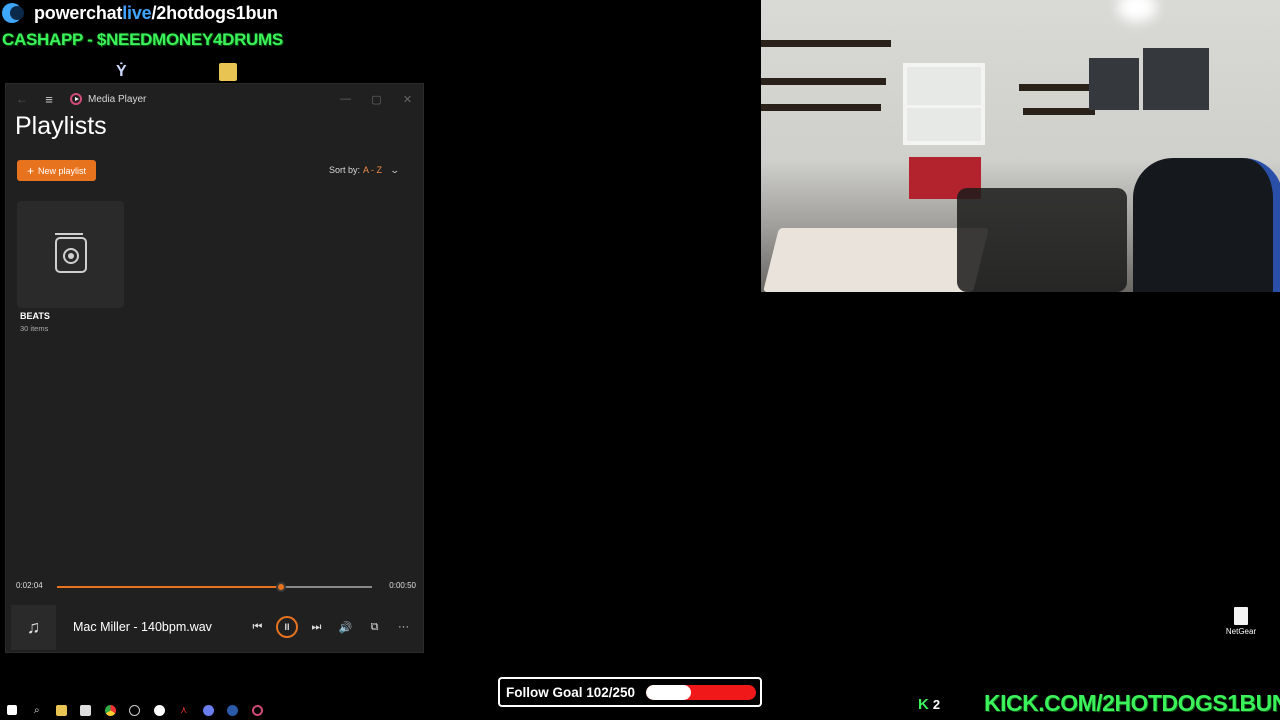 The image size is (1280, 720). I want to click on miniplayer-icon: ⧉, so click(374, 627).